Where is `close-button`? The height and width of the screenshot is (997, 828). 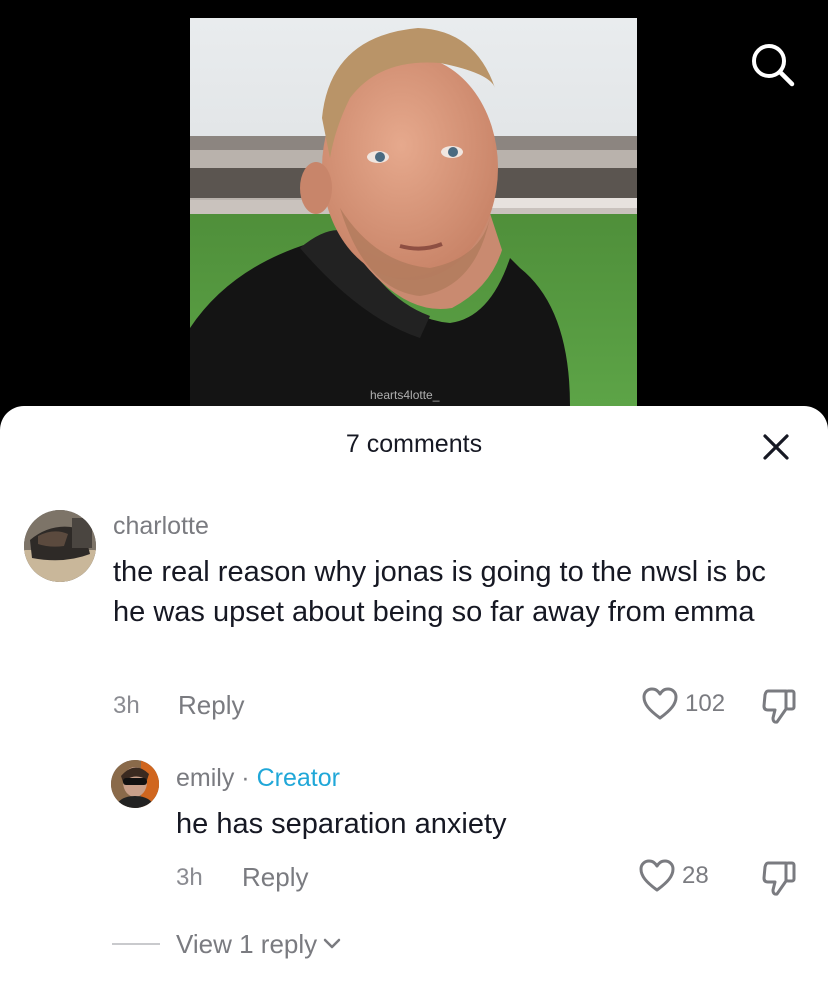 close-button is located at coordinates (776, 447).